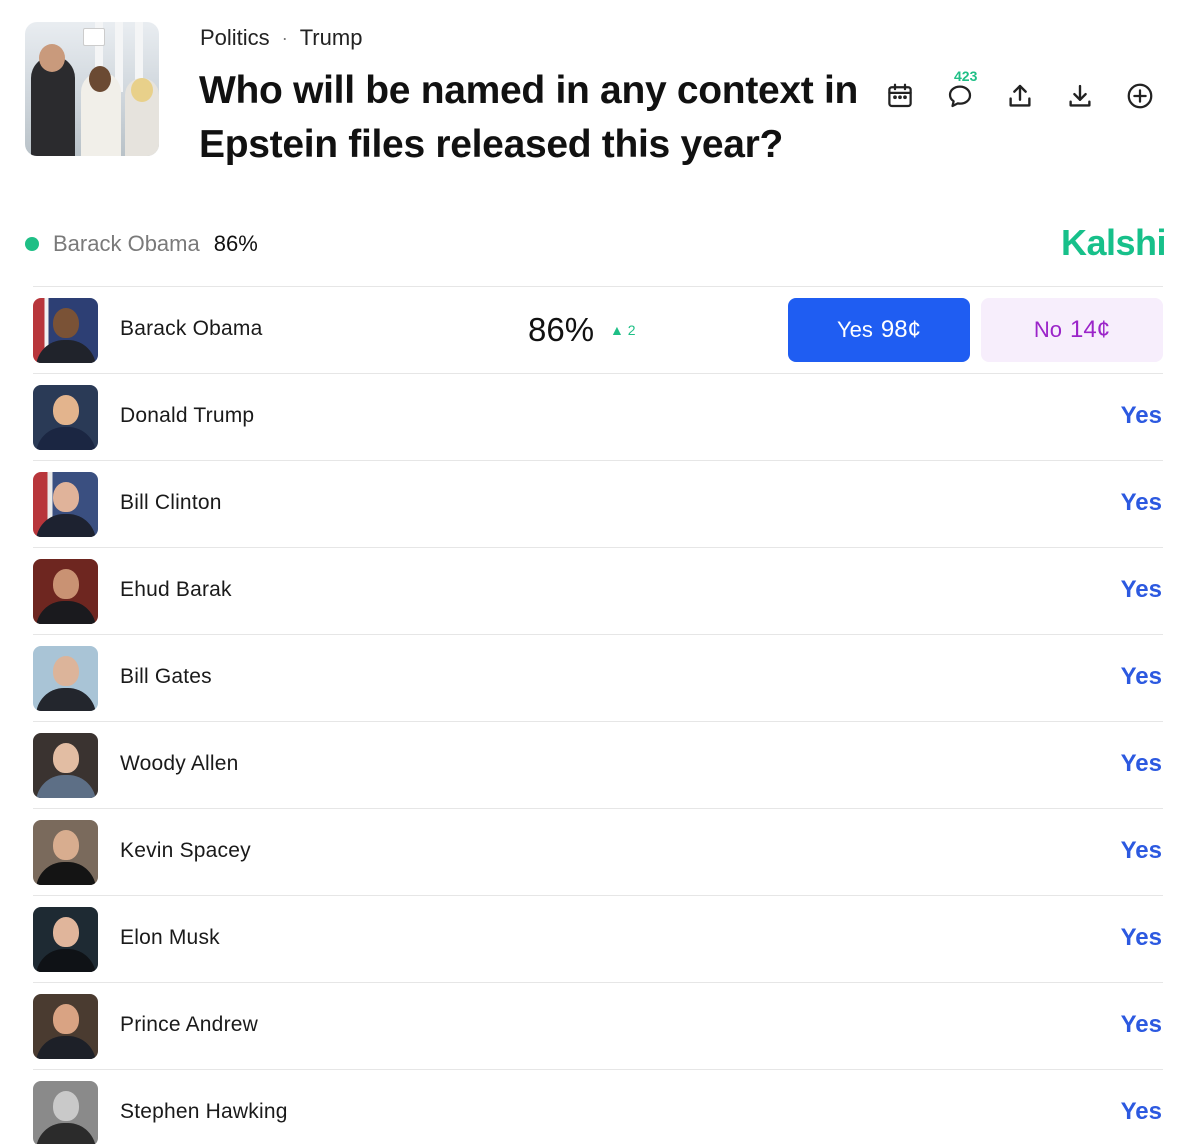  What do you see at coordinates (598, 1106) in the screenshot?
I see `outcome-row: Stephen Hawking Yes` at bounding box center [598, 1106].